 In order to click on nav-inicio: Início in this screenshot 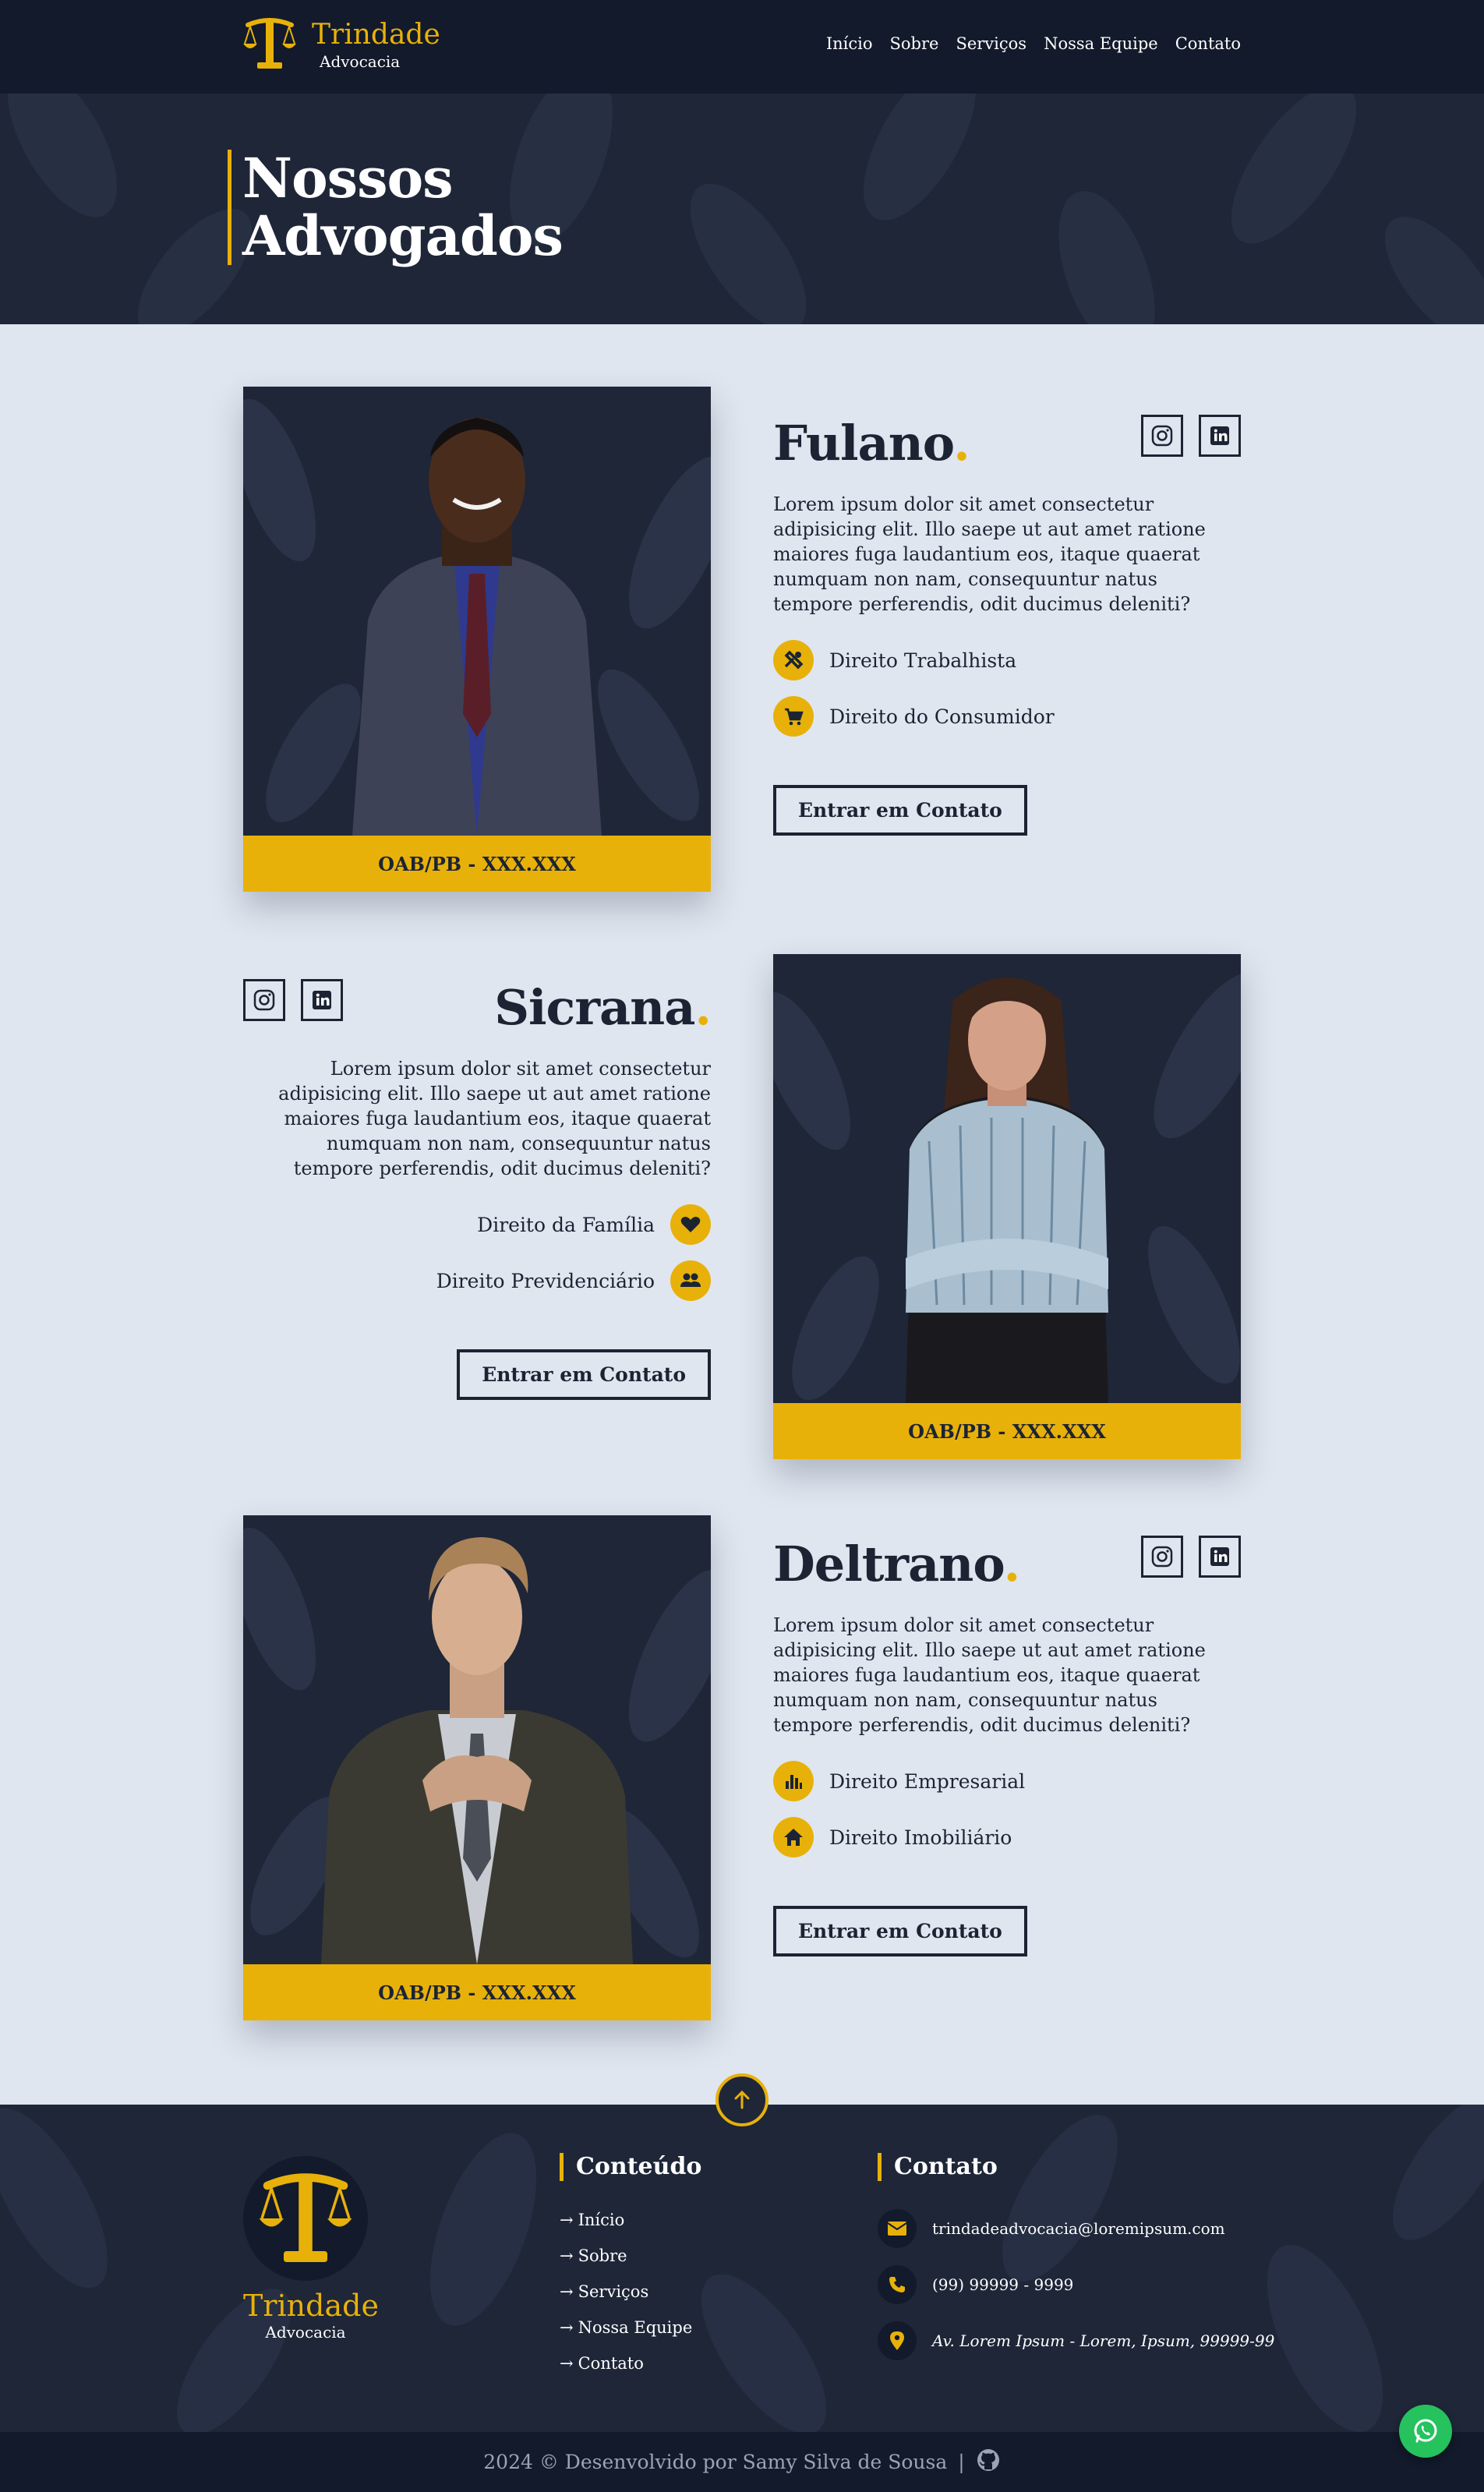, I will do `click(849, 43)`.